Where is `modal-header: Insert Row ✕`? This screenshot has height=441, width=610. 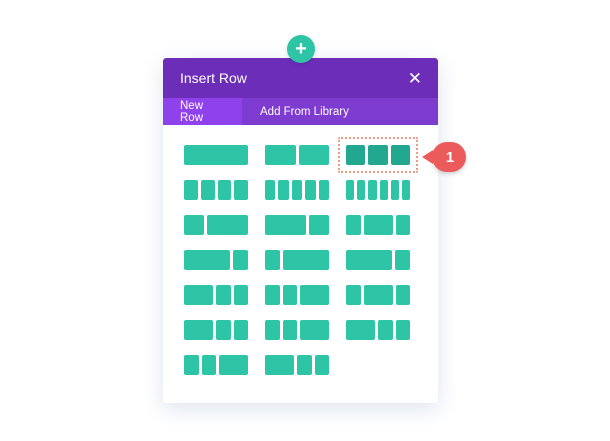 modal-header: Insert Row ✕ is located at coordinates (300, 78).